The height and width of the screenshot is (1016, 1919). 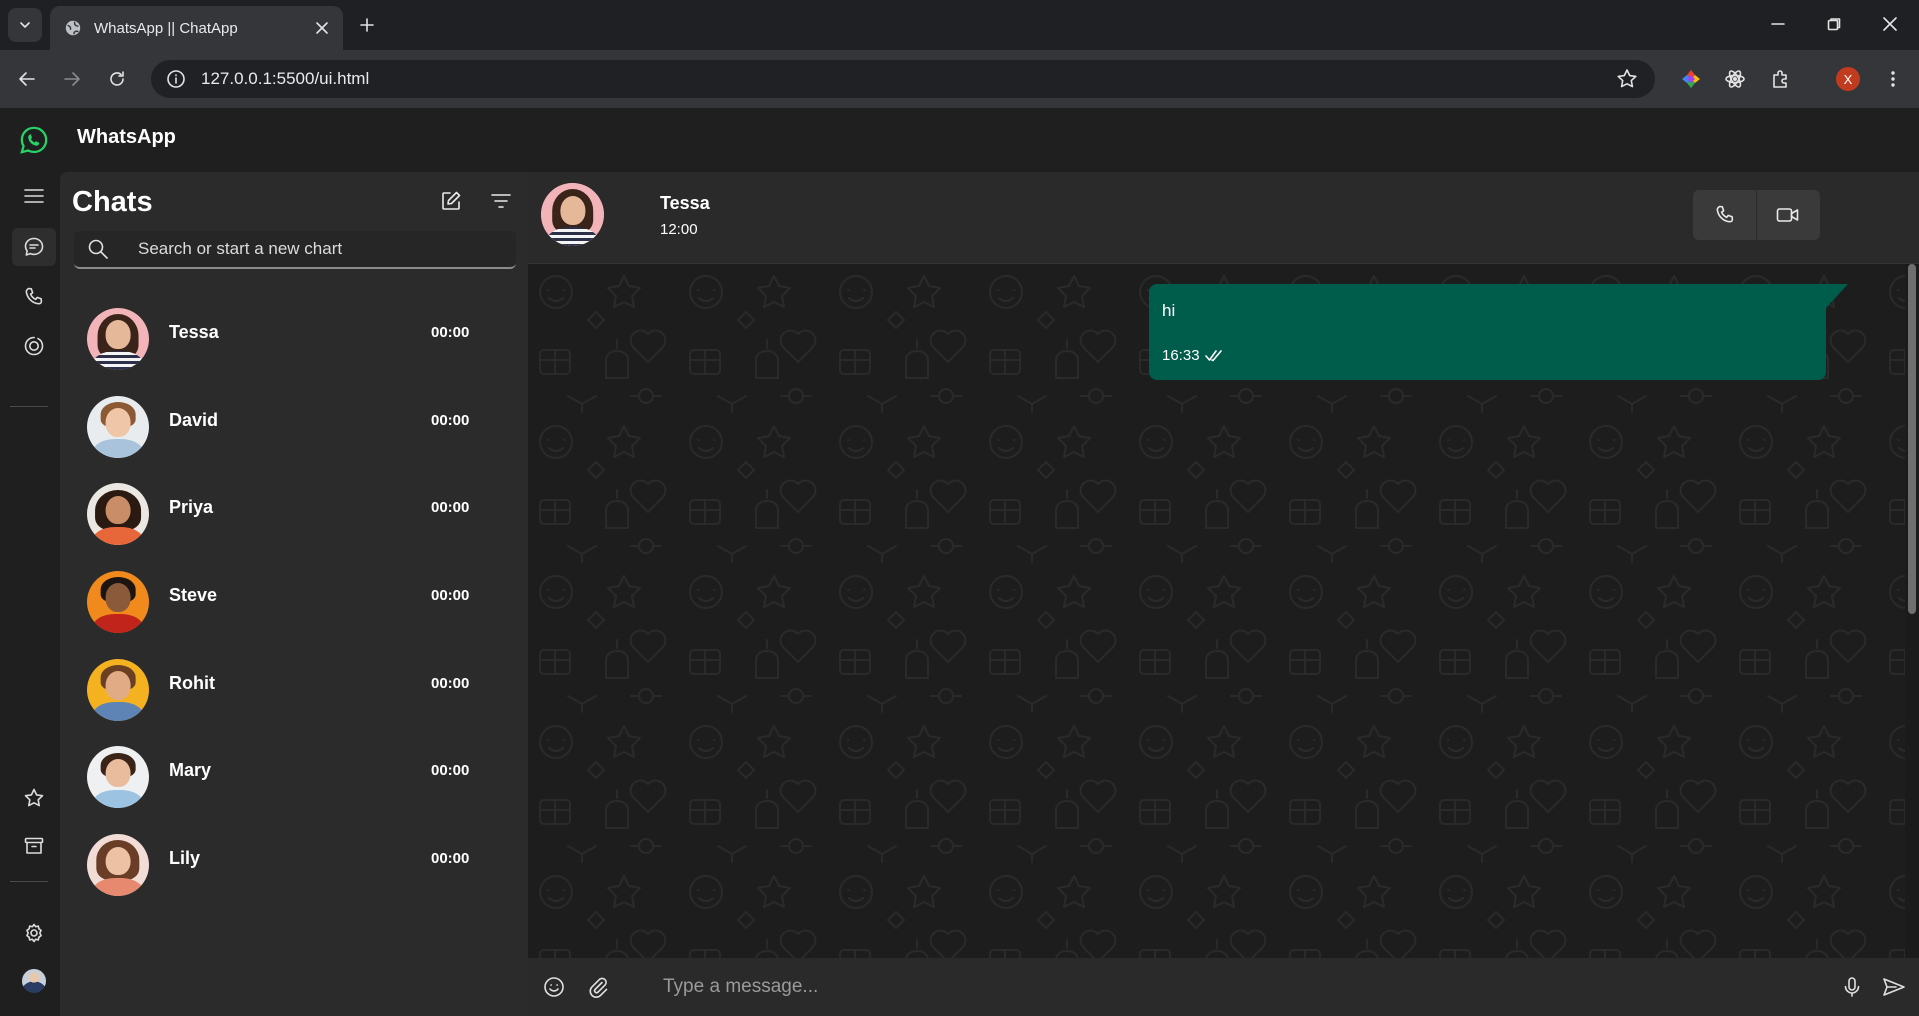 I want to click on new-chat-button, so click(x=451, y=201).